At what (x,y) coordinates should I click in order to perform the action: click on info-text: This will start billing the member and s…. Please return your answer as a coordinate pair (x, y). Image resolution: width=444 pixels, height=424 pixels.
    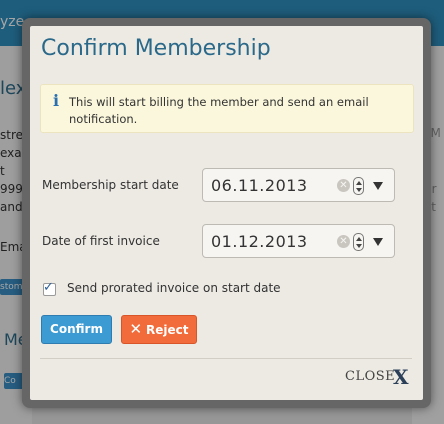
    Looking at the image, I should click on (219, 110).